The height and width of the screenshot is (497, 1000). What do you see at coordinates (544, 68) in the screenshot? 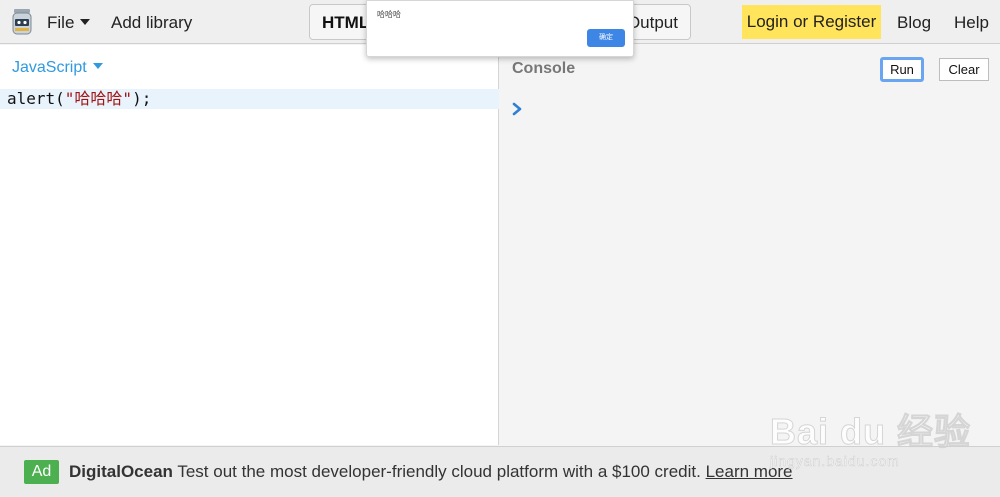
I see `console-title: Console` at bounding box center [544, 68].